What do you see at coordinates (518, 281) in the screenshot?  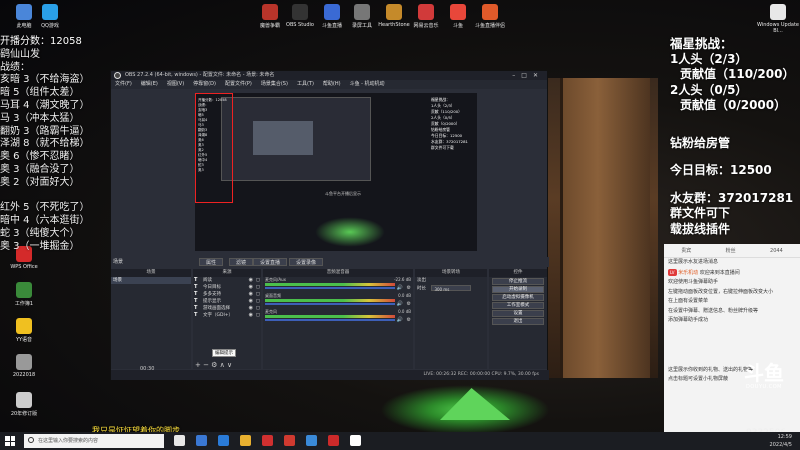 I see `control-button: 停止推流` at bounding box center [518, 281].